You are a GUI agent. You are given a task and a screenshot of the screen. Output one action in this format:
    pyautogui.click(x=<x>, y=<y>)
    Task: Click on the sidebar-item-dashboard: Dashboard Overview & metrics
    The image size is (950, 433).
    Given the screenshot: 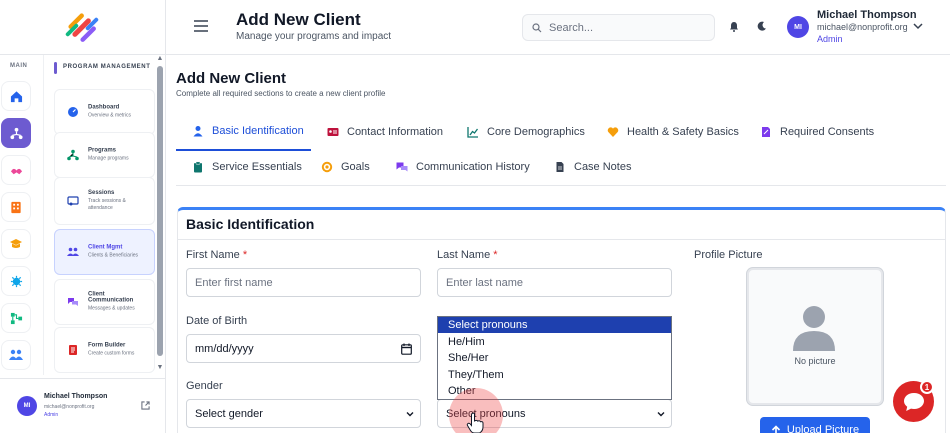 What is the action you would take?
    pyautogui.click(x=104, y=112)
    